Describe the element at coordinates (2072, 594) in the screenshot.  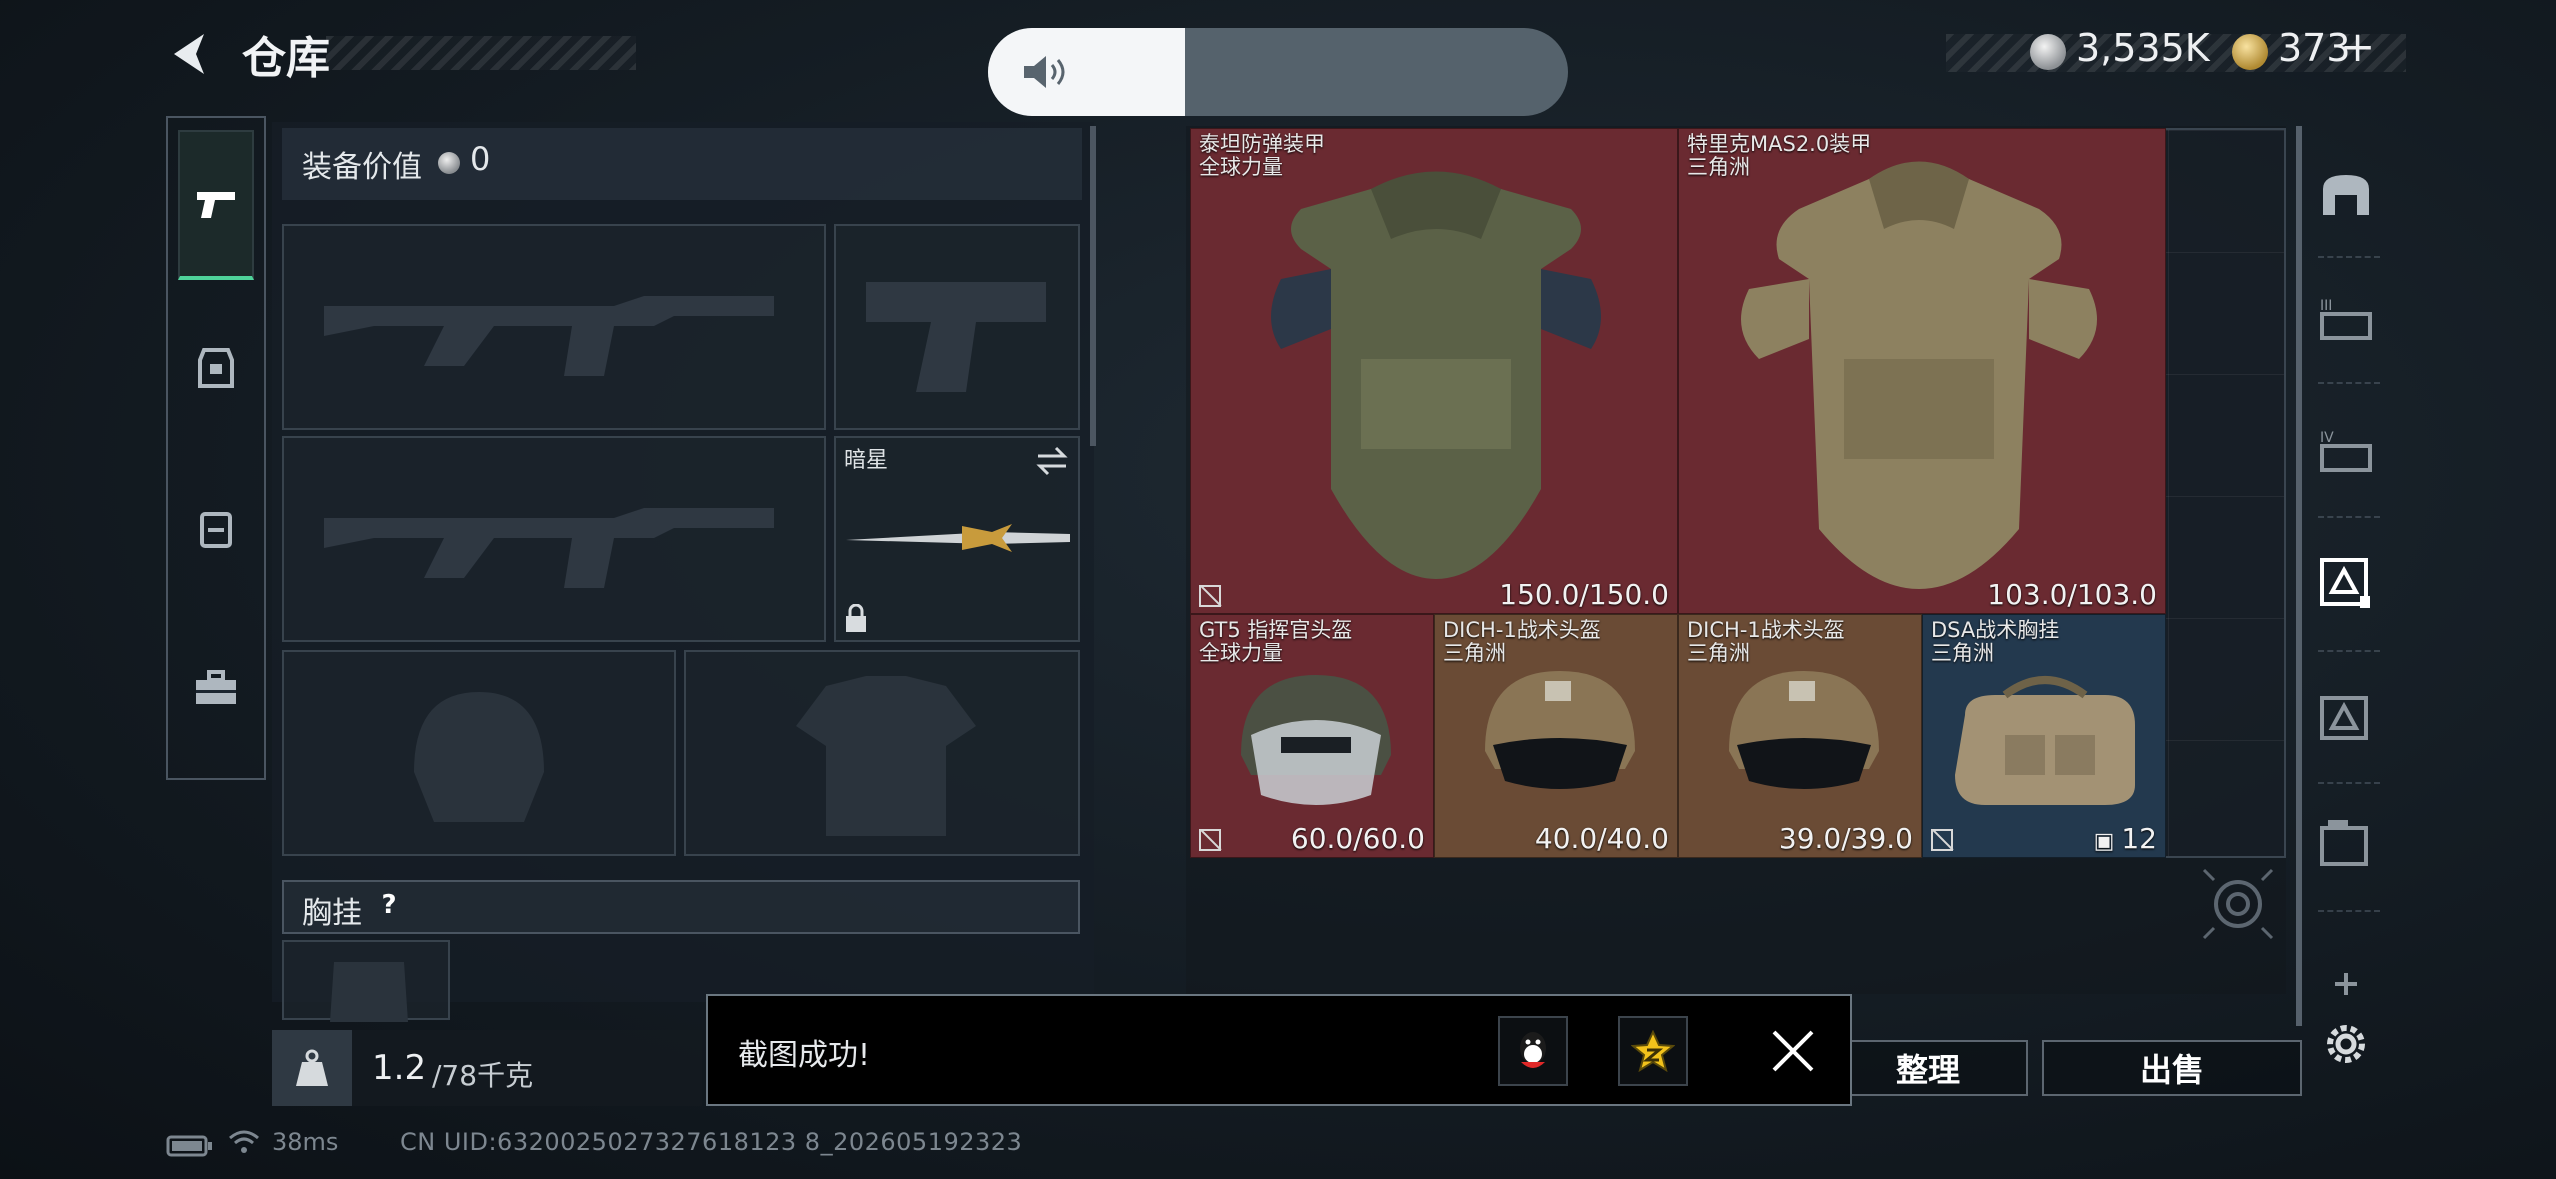
I see `item-durability: 103.0/103.0` at that location.